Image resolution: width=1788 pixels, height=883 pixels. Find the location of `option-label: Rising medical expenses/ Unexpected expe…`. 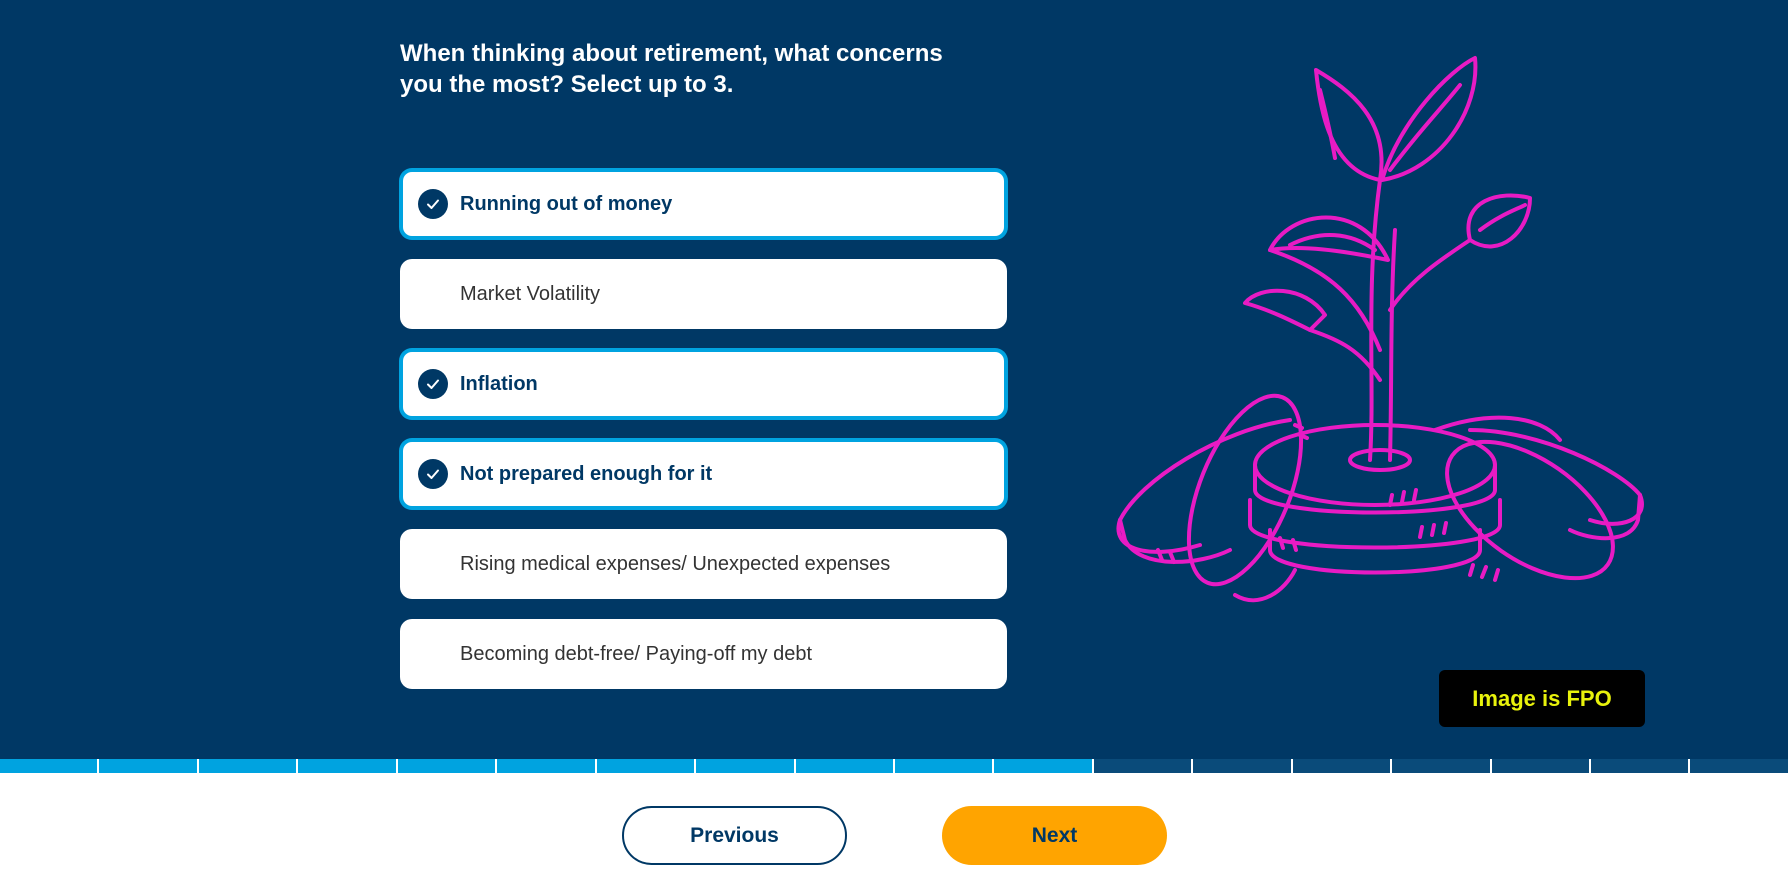

option-label: Rising medical expenses/ Unexpected expe… is located at coordinates (675, 563).